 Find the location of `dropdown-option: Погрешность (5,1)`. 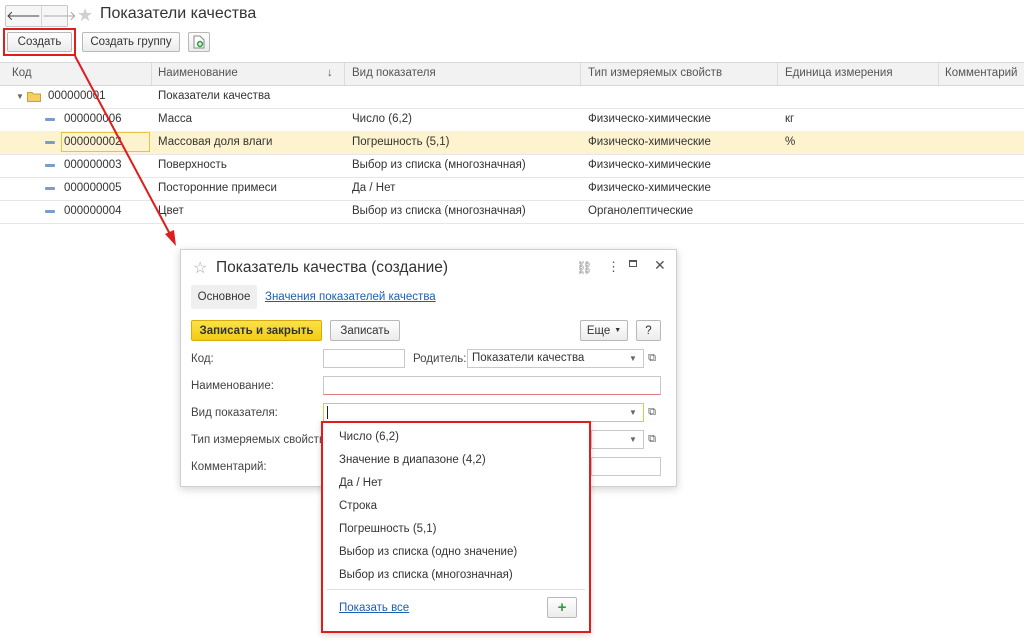

dropdown-option: Погрешность (5,1) is located at coordinates (387, 529).